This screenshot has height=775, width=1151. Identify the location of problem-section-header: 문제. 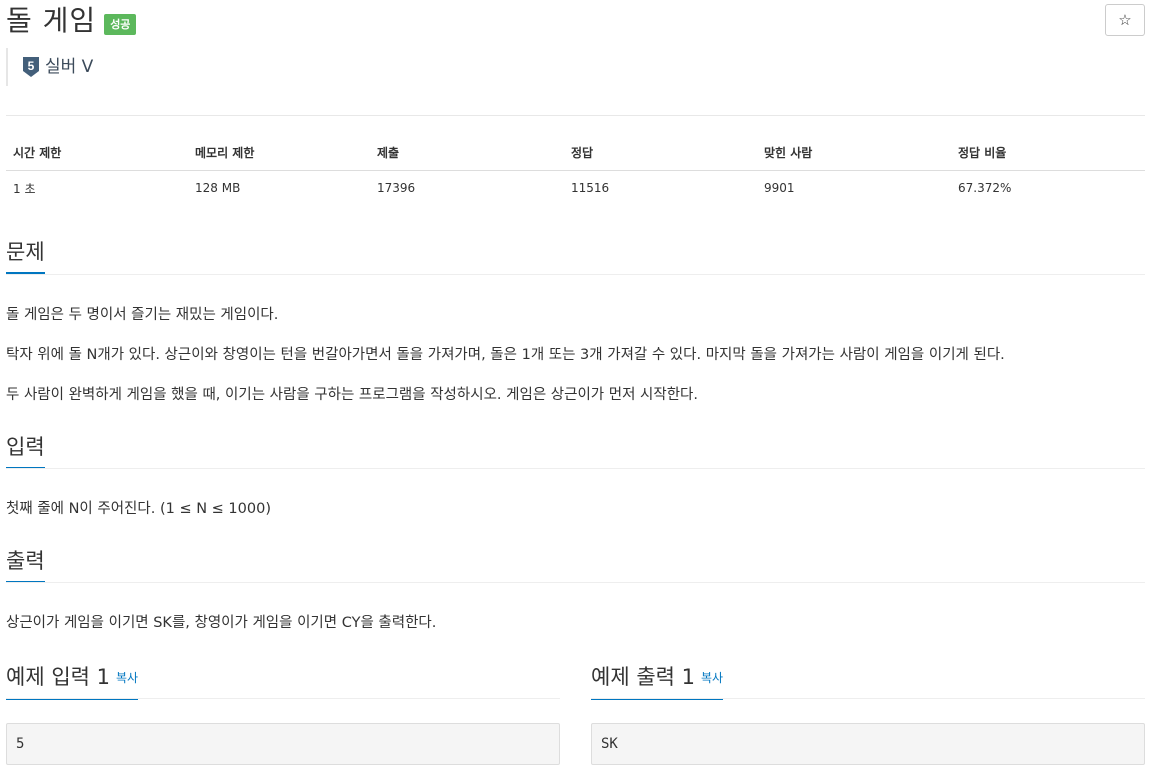
(575, 256).